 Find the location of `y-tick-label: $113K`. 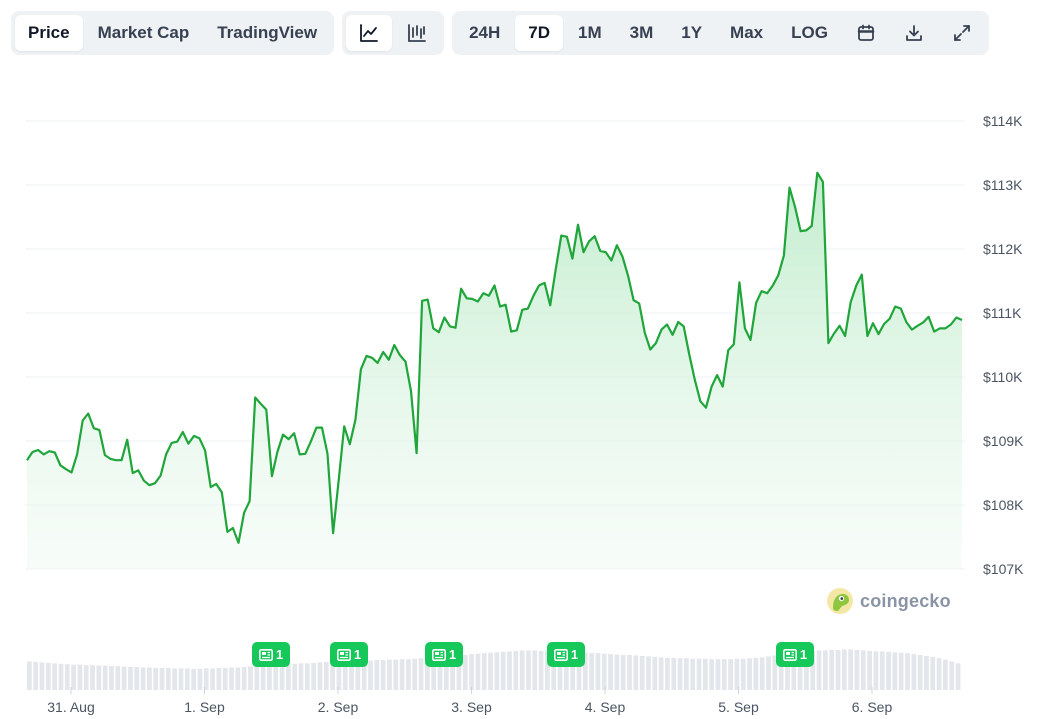

y-tick-label: $113K is located at coordinates (1003, 185).